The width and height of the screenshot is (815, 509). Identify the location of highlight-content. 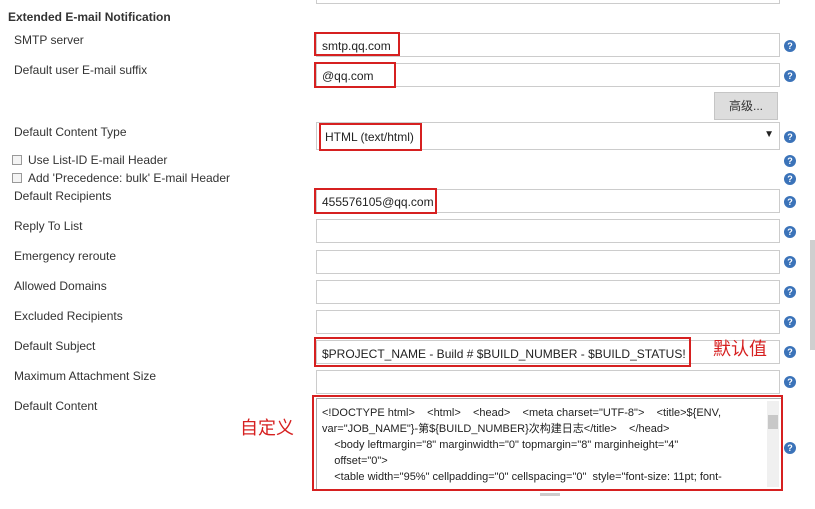
(547, 443).